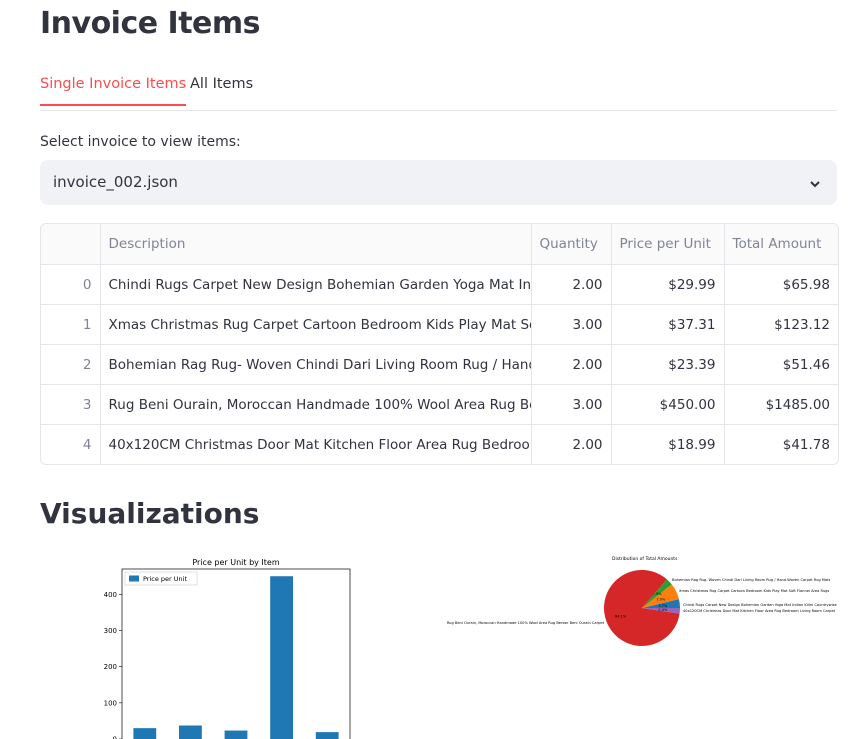 The height and width of the screenshot is (739, 854). Describe the element at coordinates (645, 559) in the screenshot. I see `pie-chart-title: Distribution of Total Amounts` at that location.